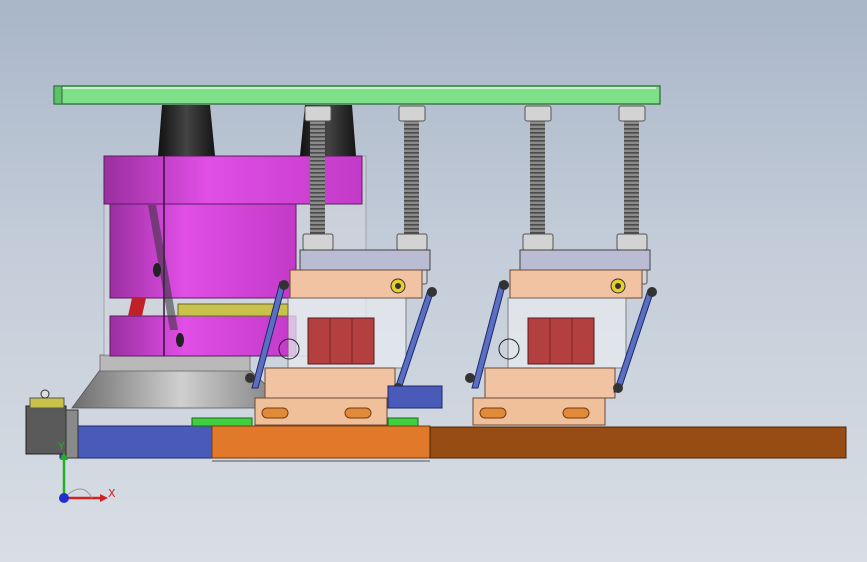  Describe the element at coordinates (561, 337) in the screenshot. I see `clamp-unit-right` at that location.